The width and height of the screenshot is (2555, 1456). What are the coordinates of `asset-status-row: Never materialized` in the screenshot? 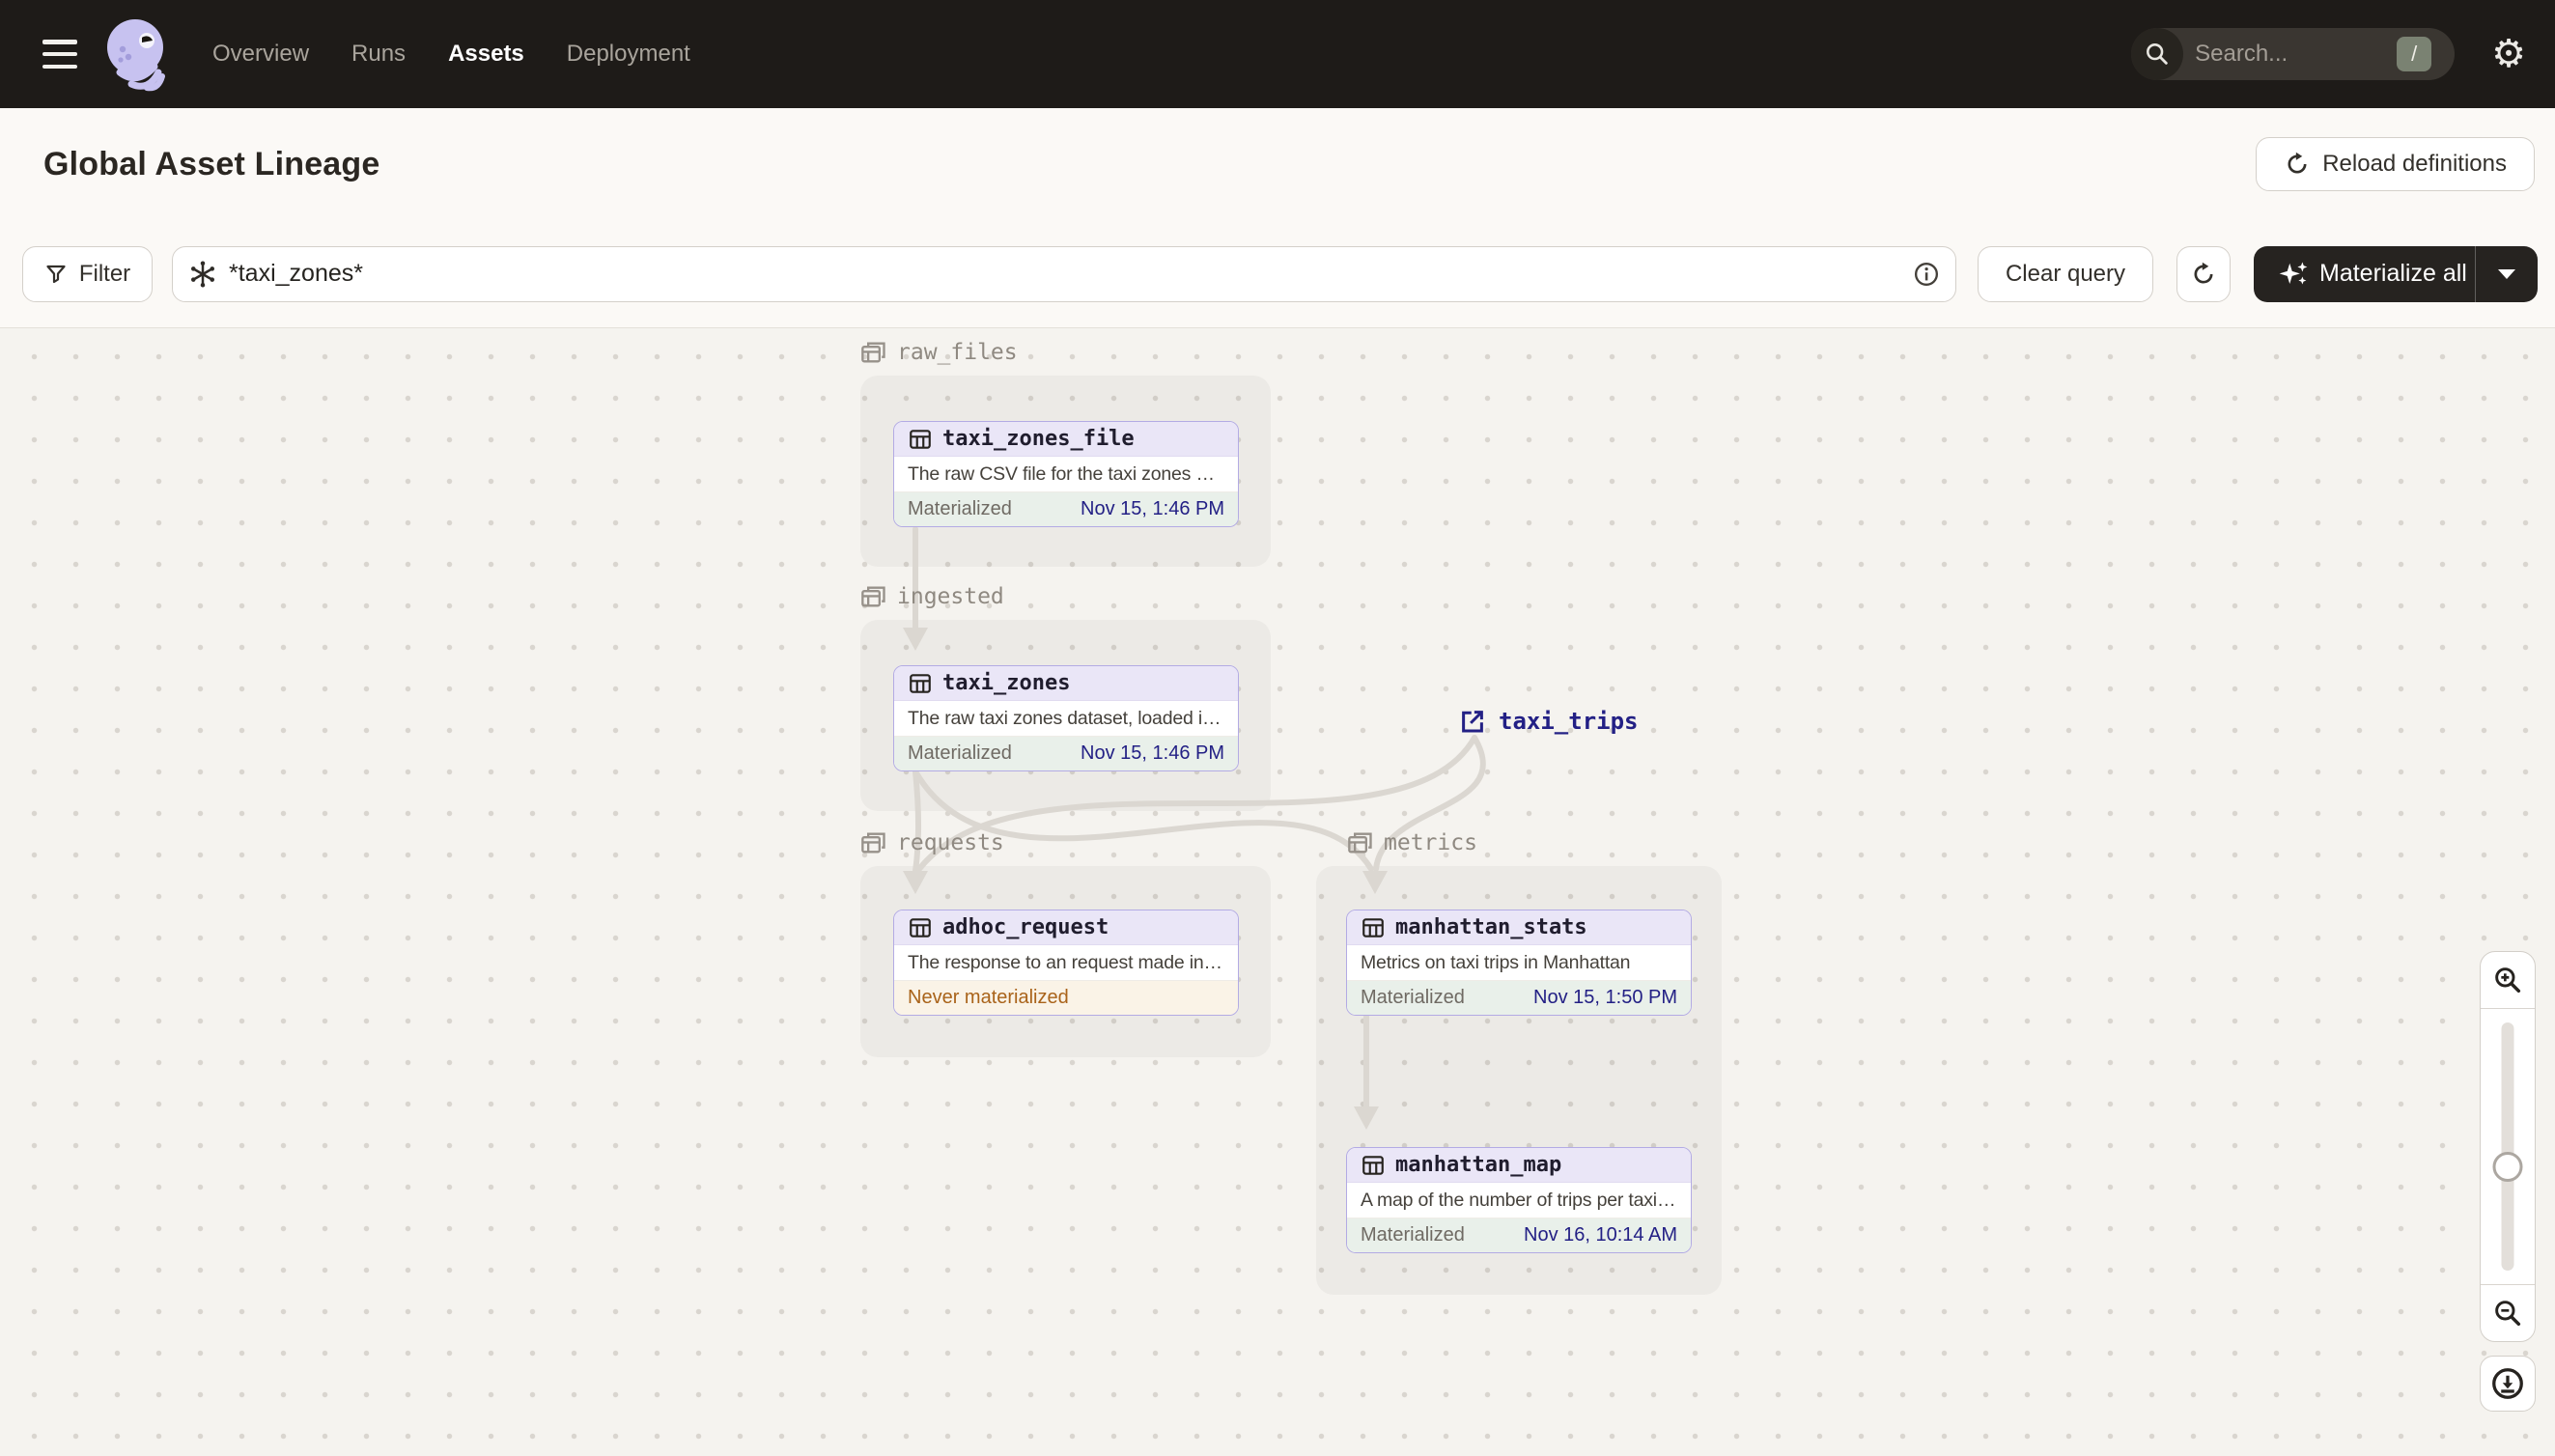 It's located at (1066, 998).